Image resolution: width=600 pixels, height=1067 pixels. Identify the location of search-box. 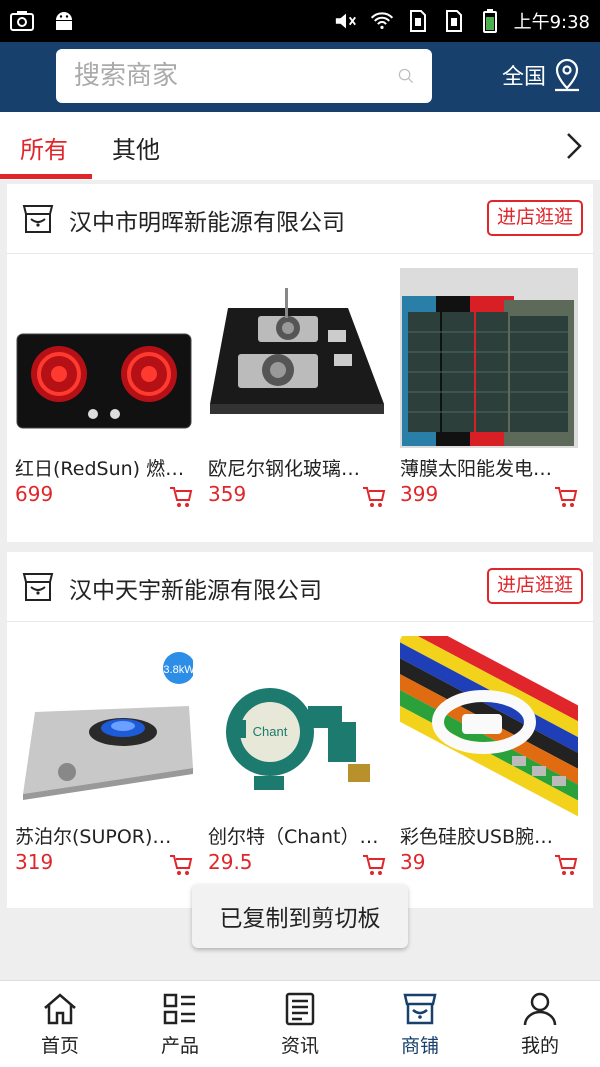
(244, 76).